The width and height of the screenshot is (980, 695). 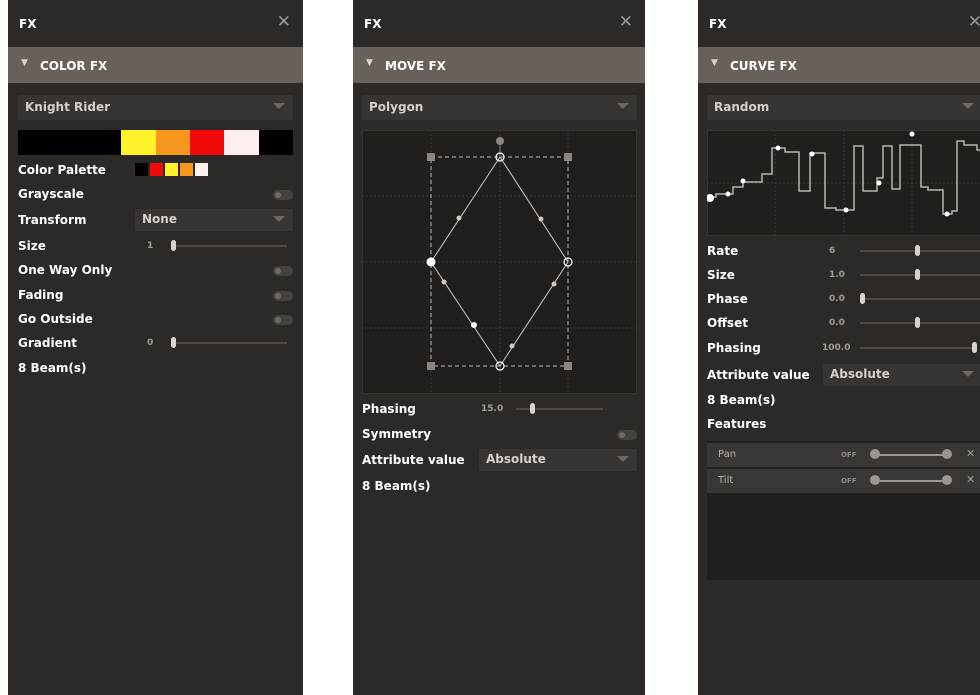 What do you see at coordinates (862, 298) in the screenshot?
I see `phase-slider-thumb` at bounding box center [862, 298].